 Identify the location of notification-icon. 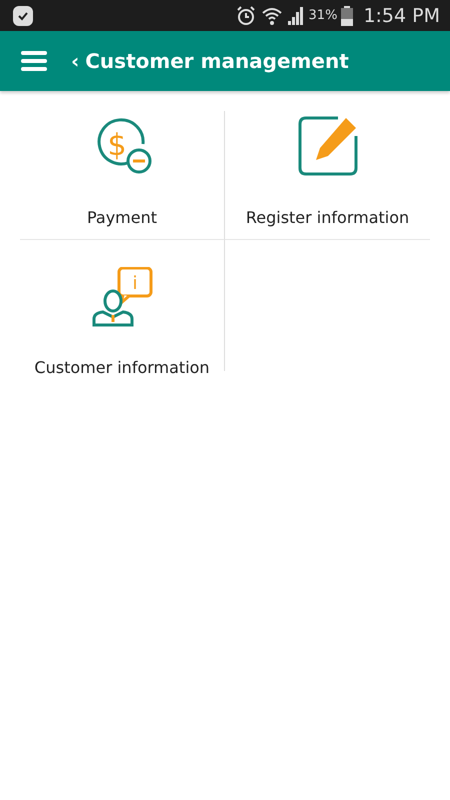
(23, 15).